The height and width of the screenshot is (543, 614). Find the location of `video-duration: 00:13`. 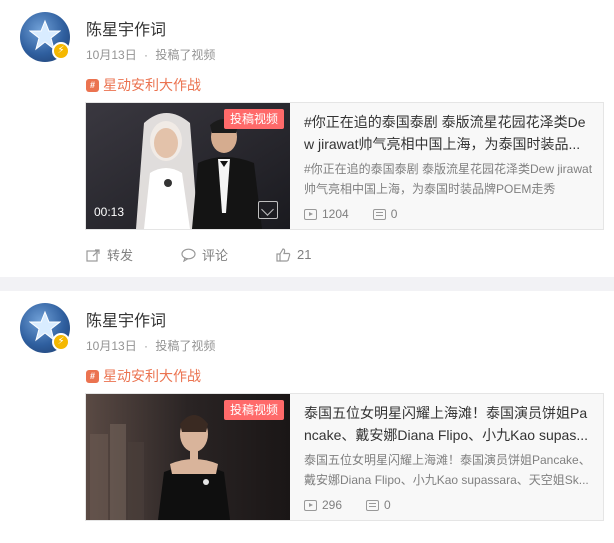

video-duration: 00:13 is located at coordinates (109, 212).